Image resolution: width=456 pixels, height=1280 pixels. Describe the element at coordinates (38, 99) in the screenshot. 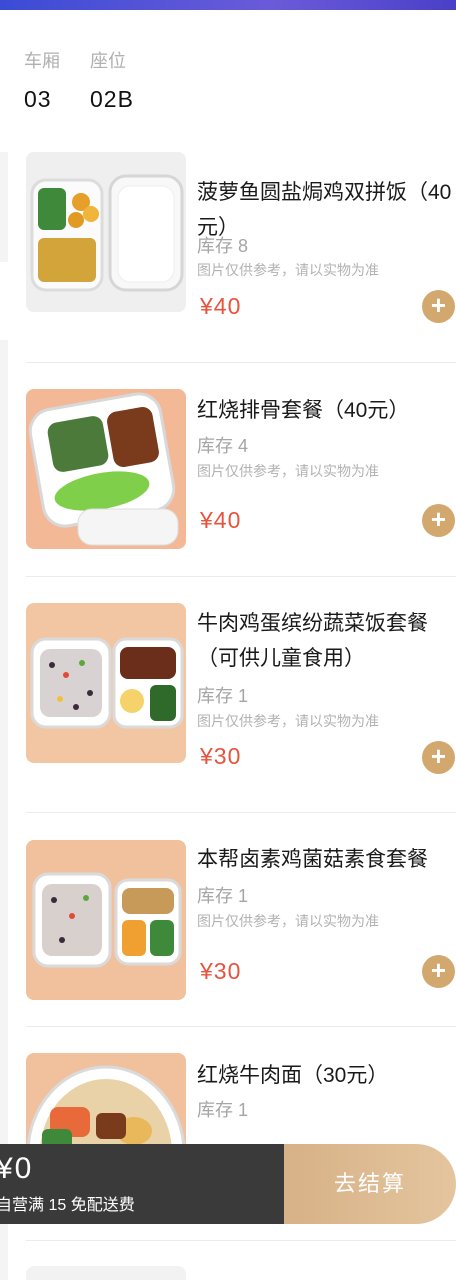

I see `car-value: 03` at that location.